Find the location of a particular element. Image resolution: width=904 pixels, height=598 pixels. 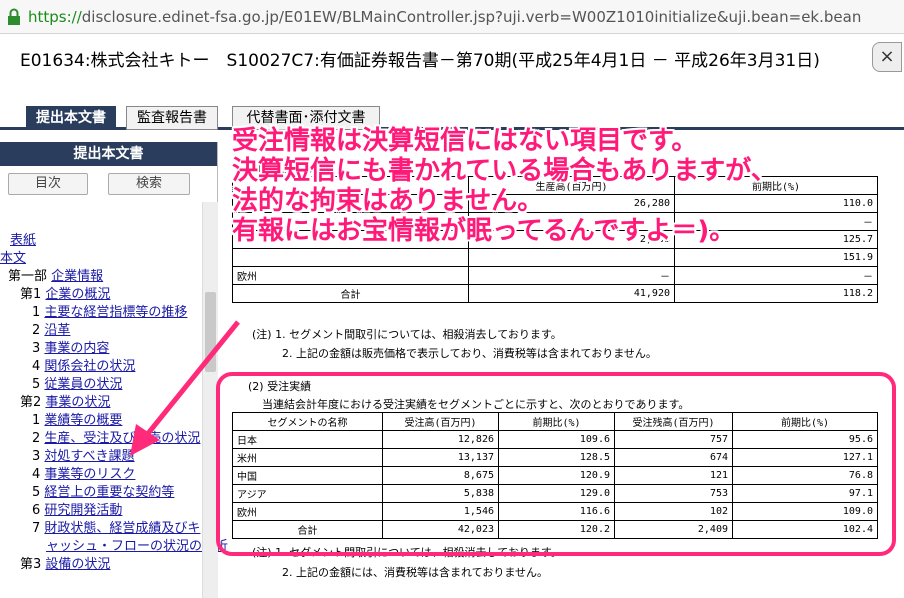

orders-note-2: 2. 上記の金額には、消費税等は含まれておりません。 is located at coordinates (415, 572).